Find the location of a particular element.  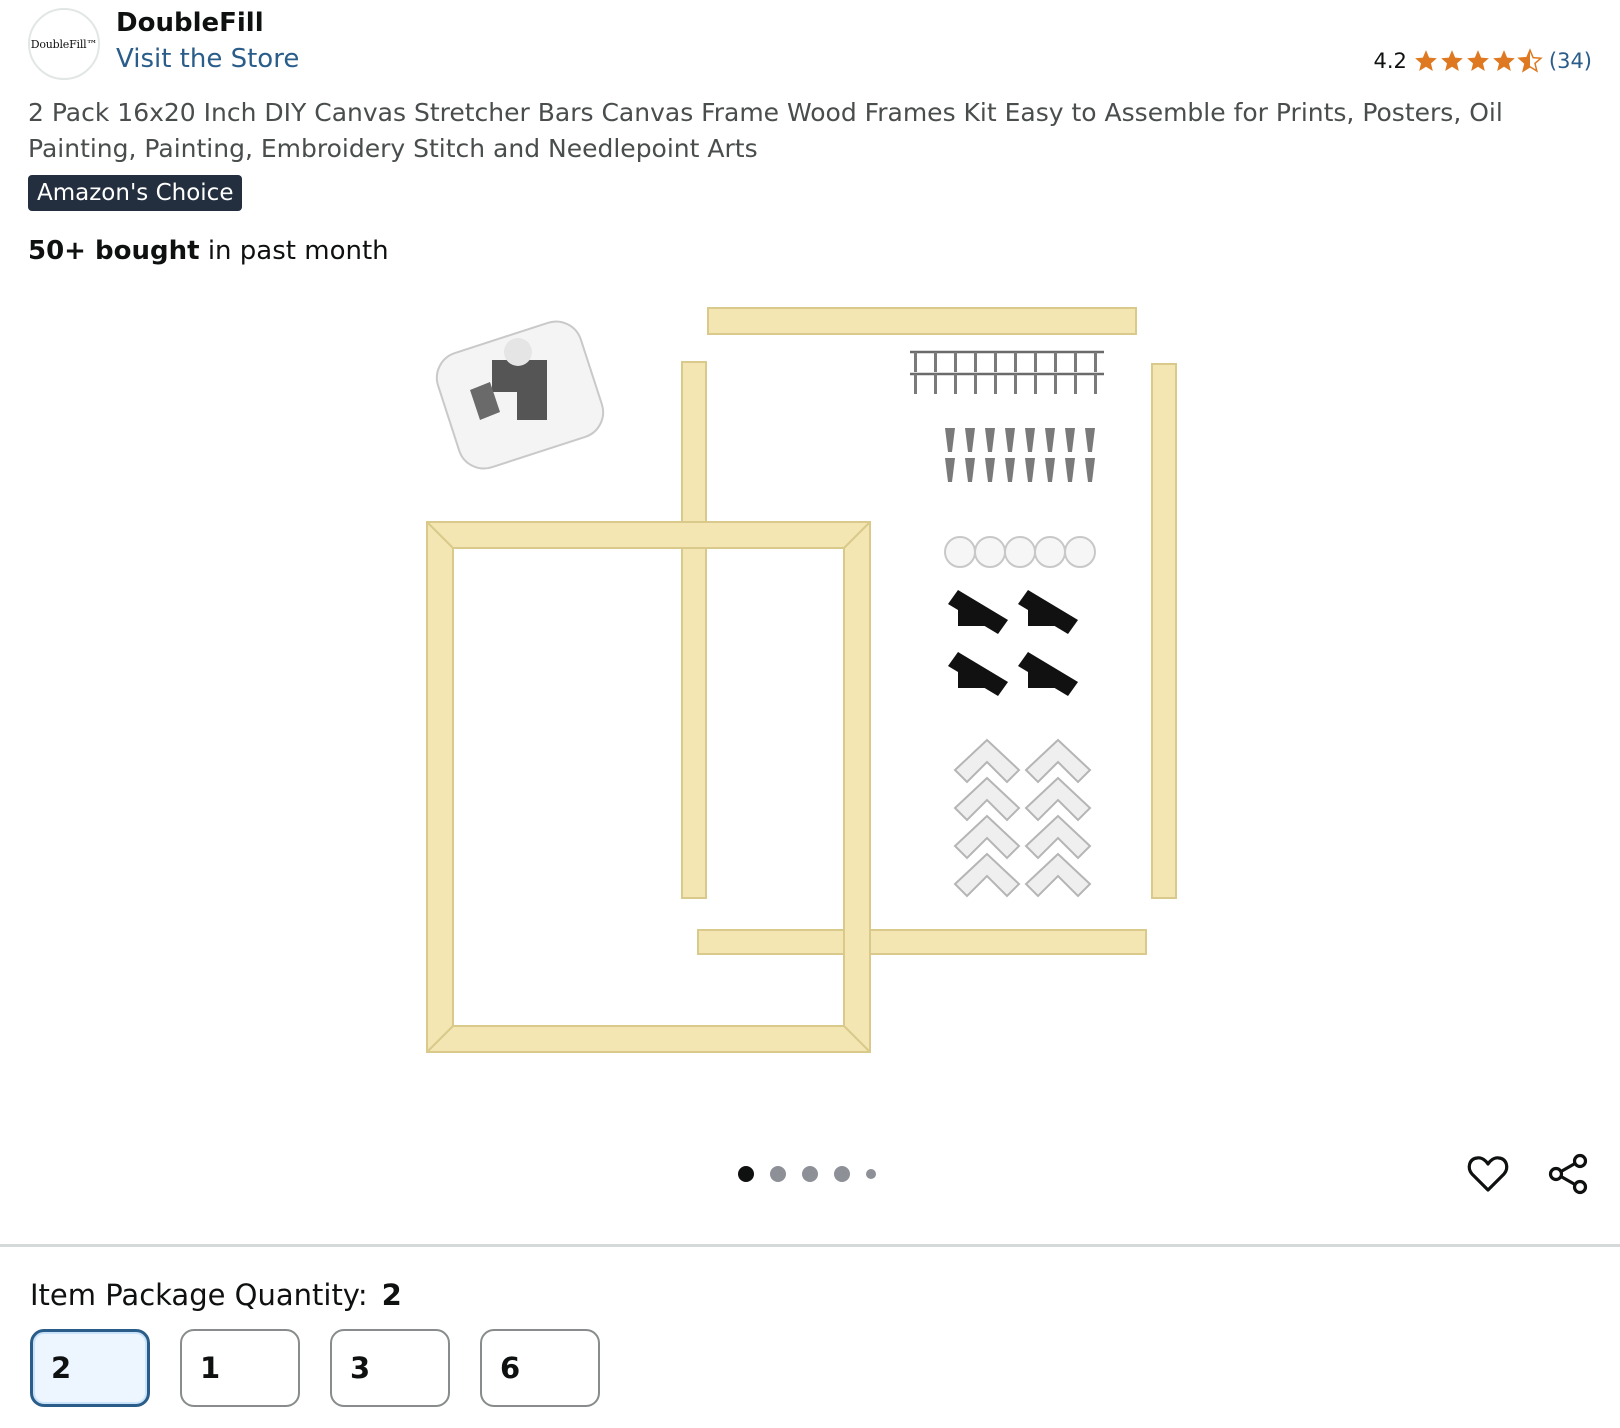

image-carousel-dots is located at coordinates (807, 1174).